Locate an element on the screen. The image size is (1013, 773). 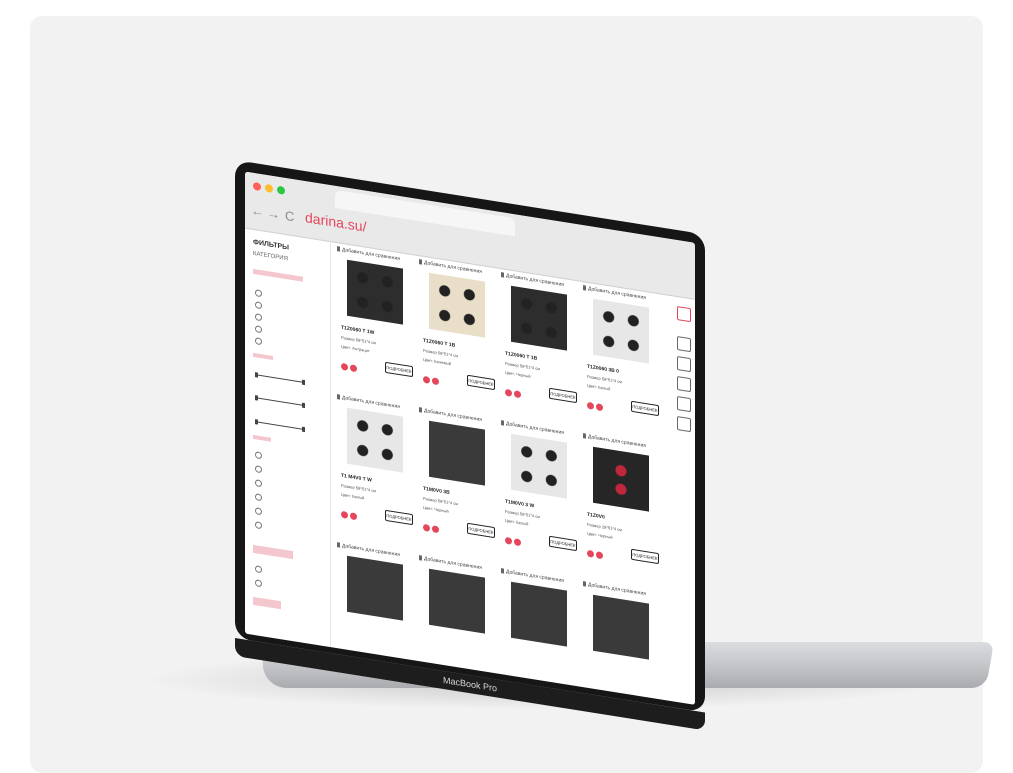
maximize-window-dot is located at coordinates (281, 190).